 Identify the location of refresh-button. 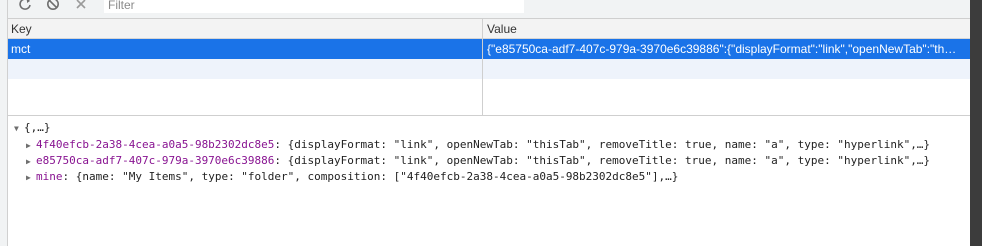
(25, 7).